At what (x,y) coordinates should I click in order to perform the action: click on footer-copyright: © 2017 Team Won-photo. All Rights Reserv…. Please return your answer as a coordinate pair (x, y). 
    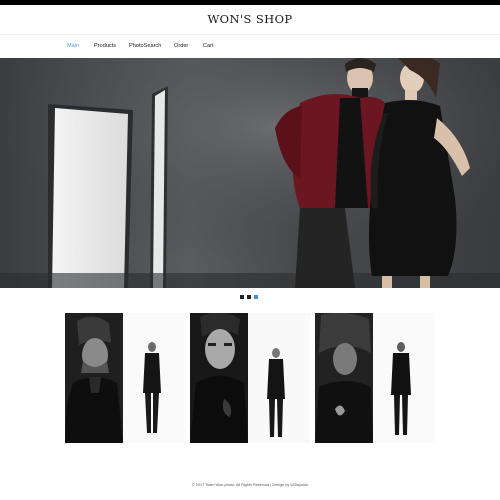
    Looking at the image, I should click on (250, 485).